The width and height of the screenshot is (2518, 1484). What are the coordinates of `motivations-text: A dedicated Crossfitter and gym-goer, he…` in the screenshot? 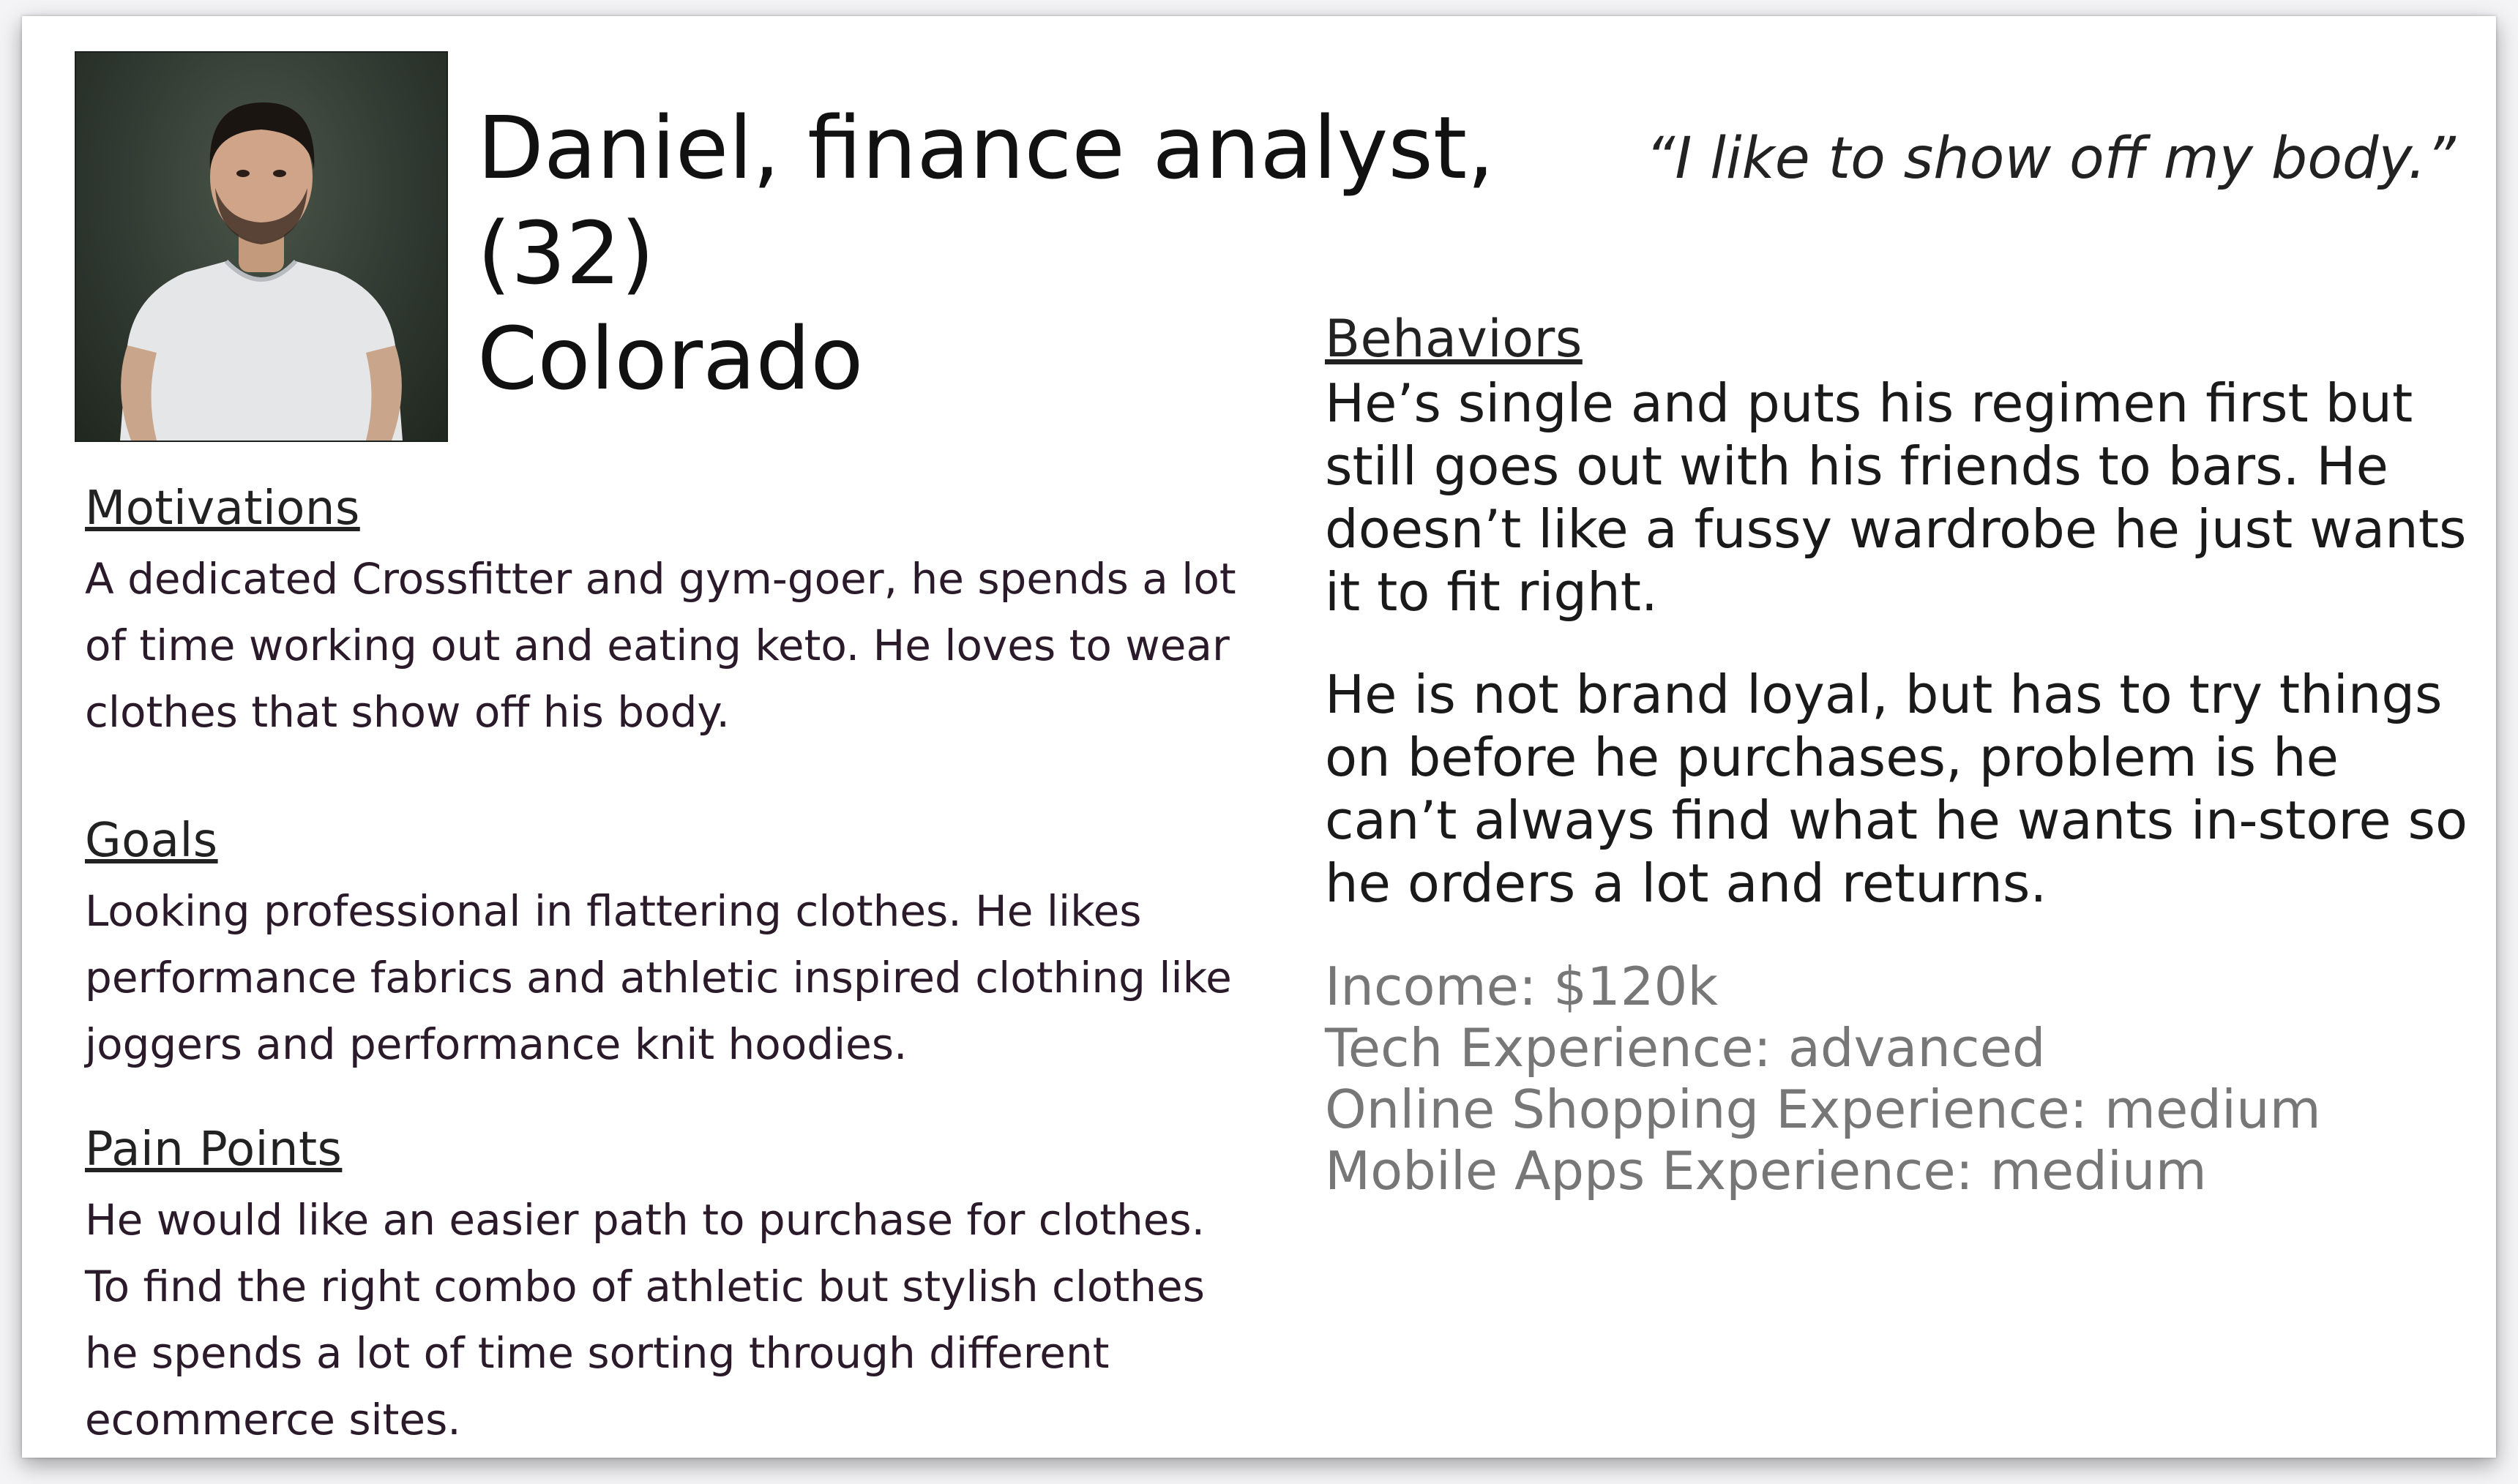 It's located at (660, 645).